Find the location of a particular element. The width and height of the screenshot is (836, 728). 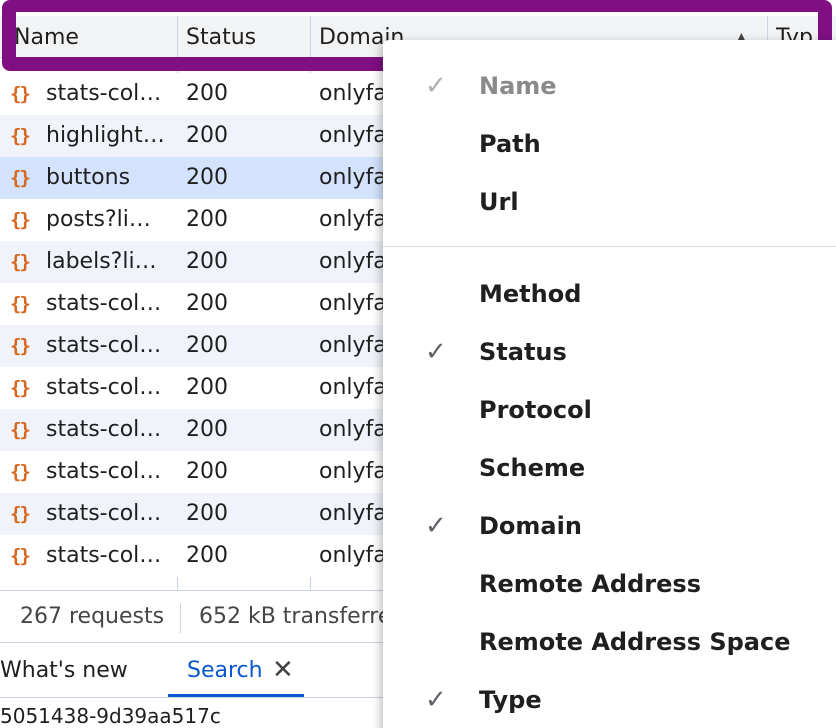

summary-divider is located at coordinates (180, 618).